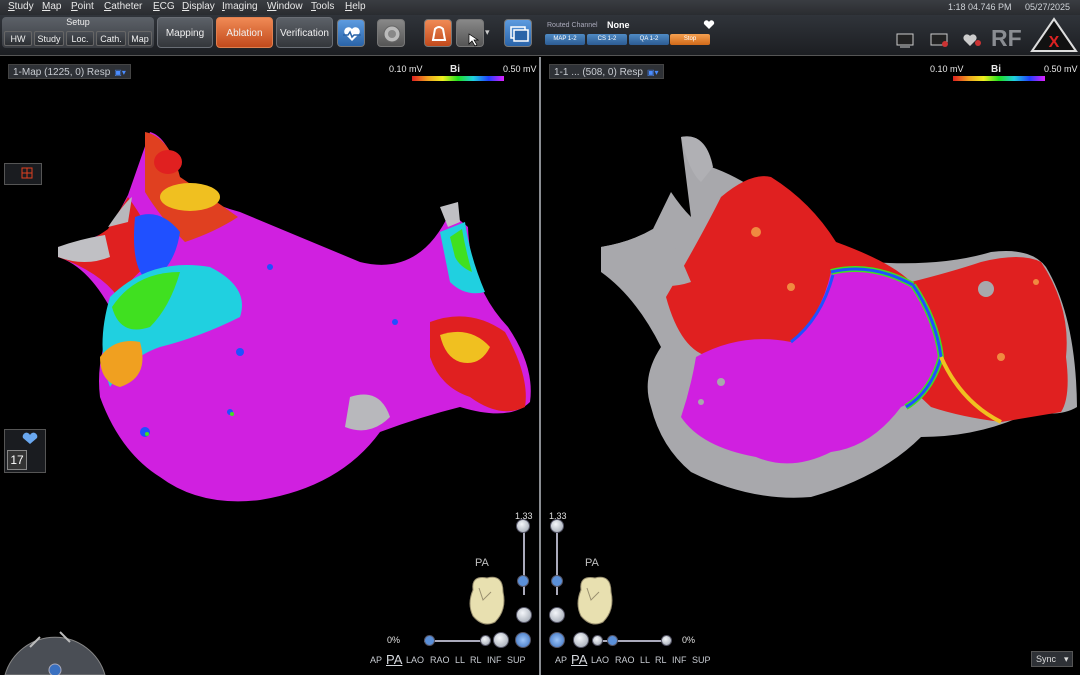 This screenshot has width=1080, height=675. I want to click on left-view-inf: INF, so click(494, 660).